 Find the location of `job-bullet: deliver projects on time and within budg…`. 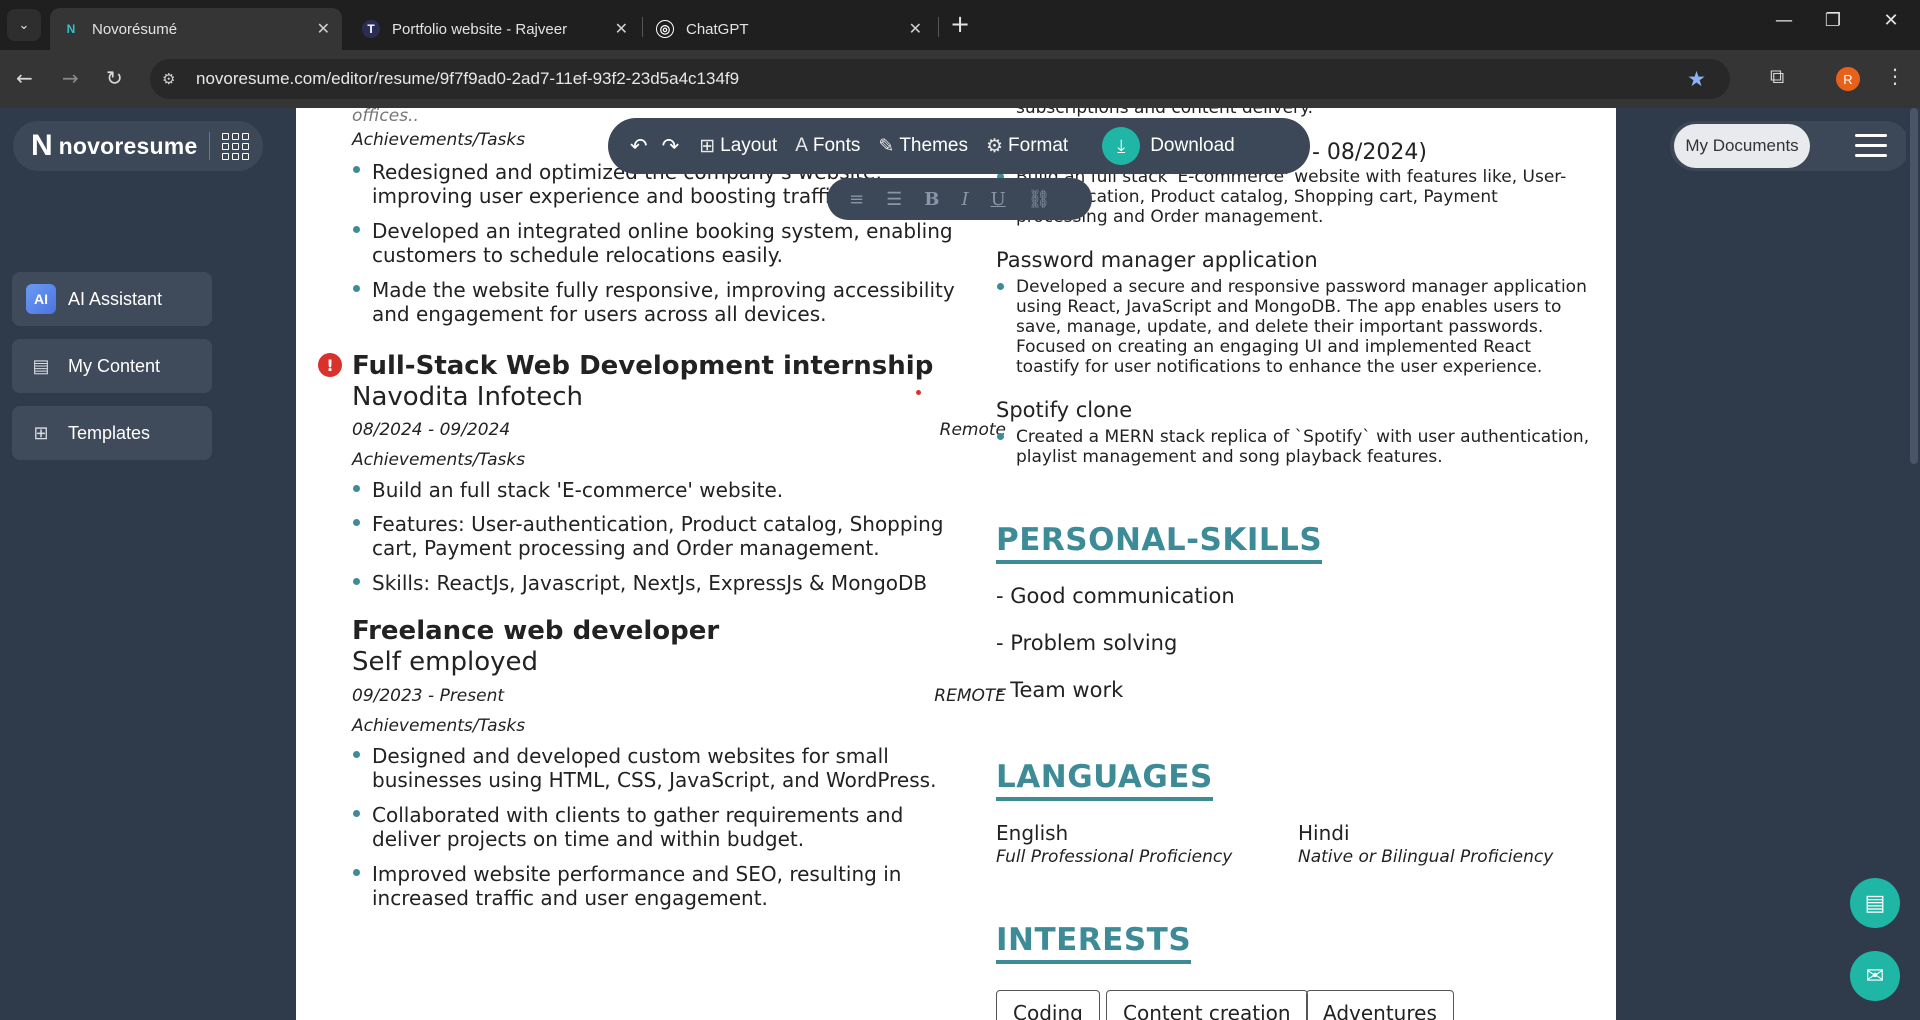

job-bullet: deliver projects on time and within budg… is located at coordinates (588, 839).